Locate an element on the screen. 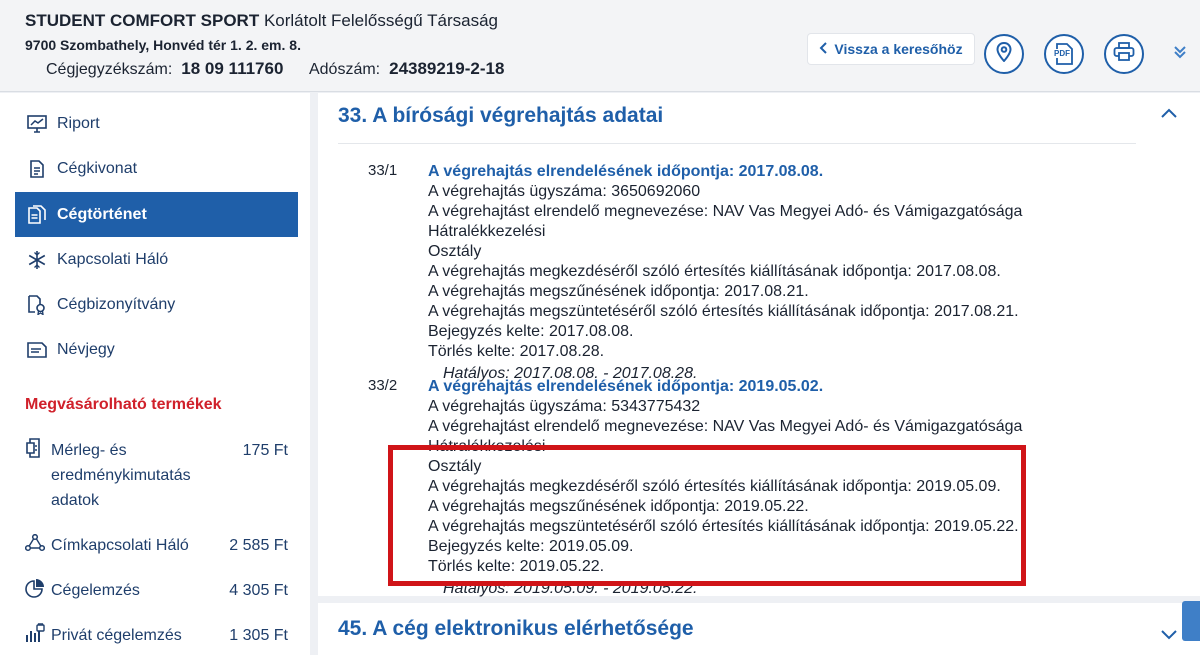 Image resolution: width=1200 pixels, height=655 pixels. product-company-analysis: Cégelemzés 4 305 Ft is located at coordinates (157, 590).